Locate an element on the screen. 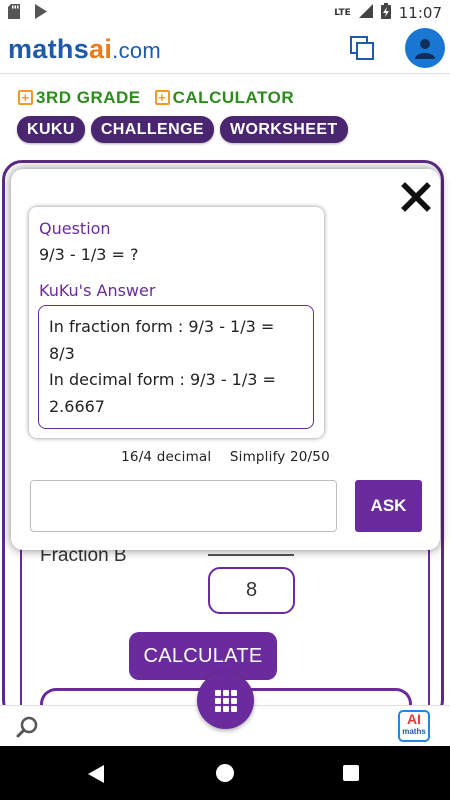  grid-menu-icon is located at coordinates (225, 700).